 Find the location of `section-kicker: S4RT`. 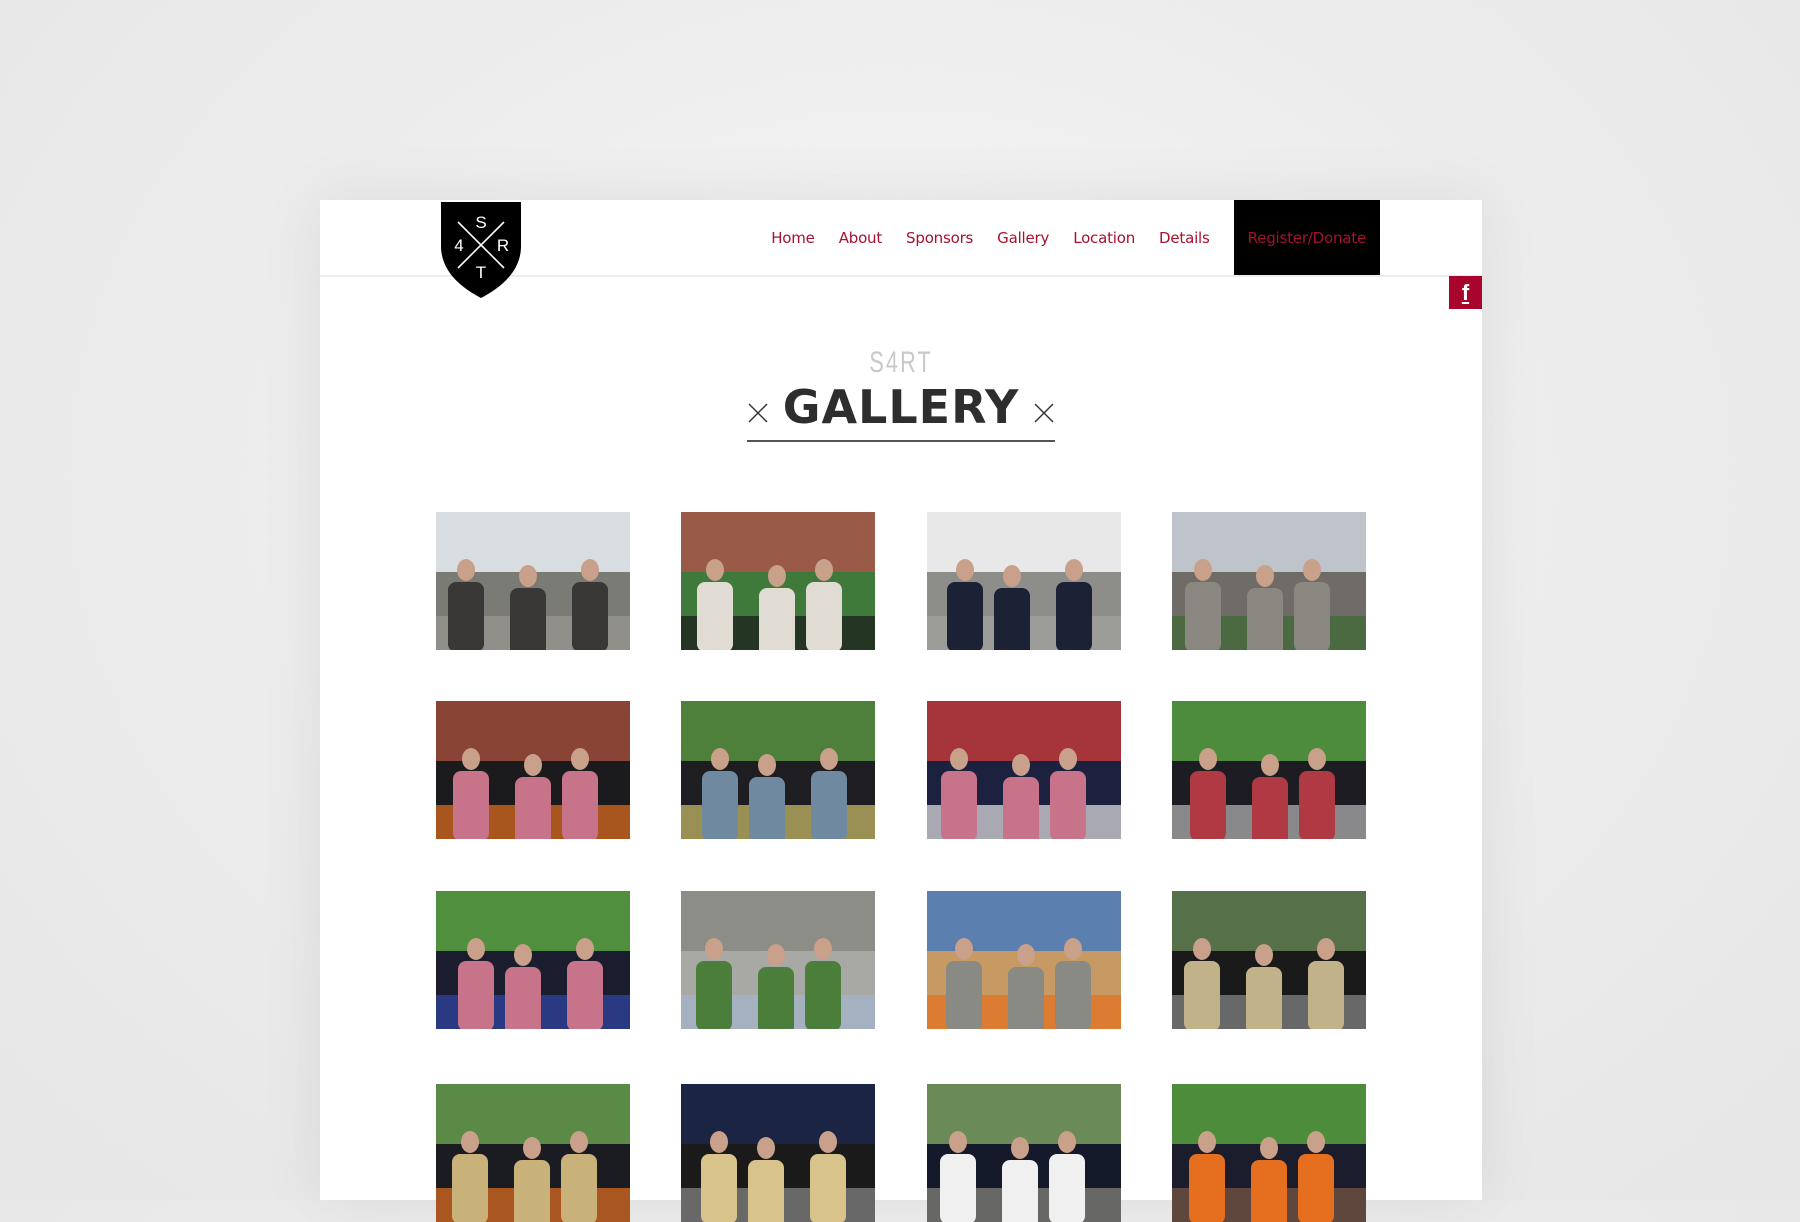

section-kicker: S4RT is located at coordinates (901, 362).